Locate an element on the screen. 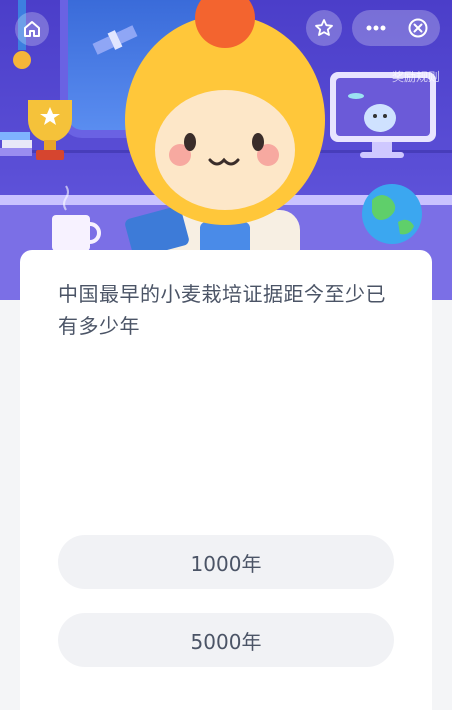 The height and width of the screenshot is (710, 452). more-button is located at coordinates (376, 28).